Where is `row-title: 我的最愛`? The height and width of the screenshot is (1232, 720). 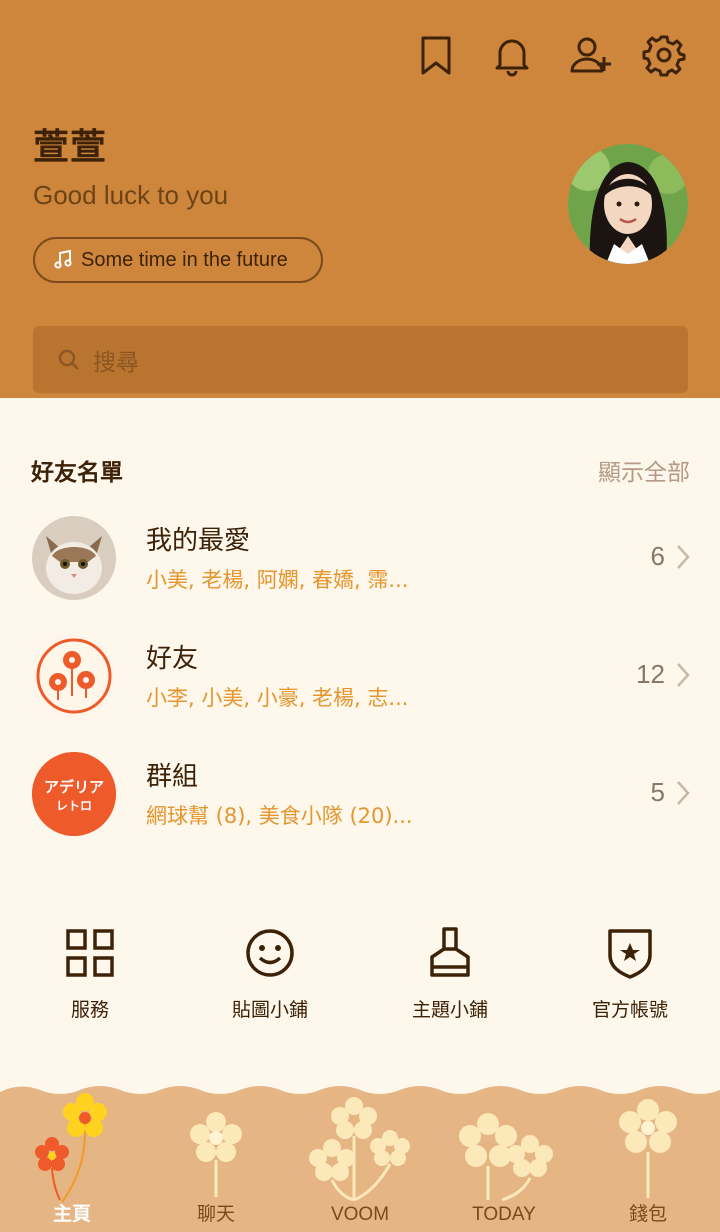
row-title: 我的最愛 is located at coordinates (198, 541).